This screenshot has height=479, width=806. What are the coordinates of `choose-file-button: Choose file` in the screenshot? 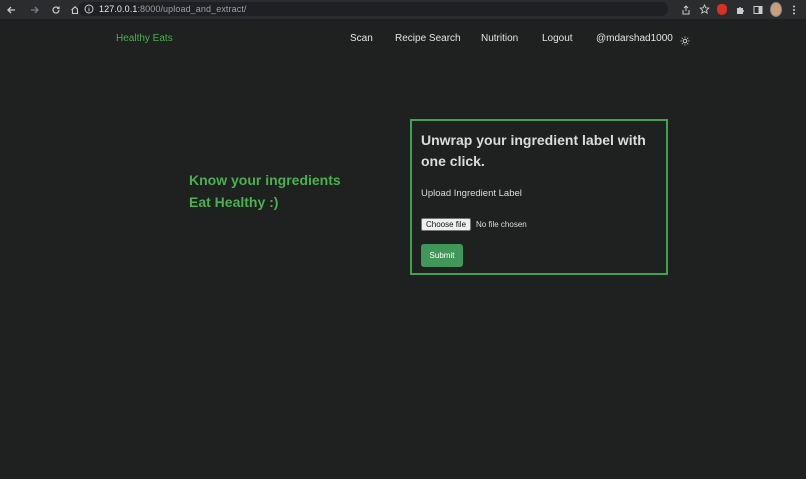 It's located at (446, 224).